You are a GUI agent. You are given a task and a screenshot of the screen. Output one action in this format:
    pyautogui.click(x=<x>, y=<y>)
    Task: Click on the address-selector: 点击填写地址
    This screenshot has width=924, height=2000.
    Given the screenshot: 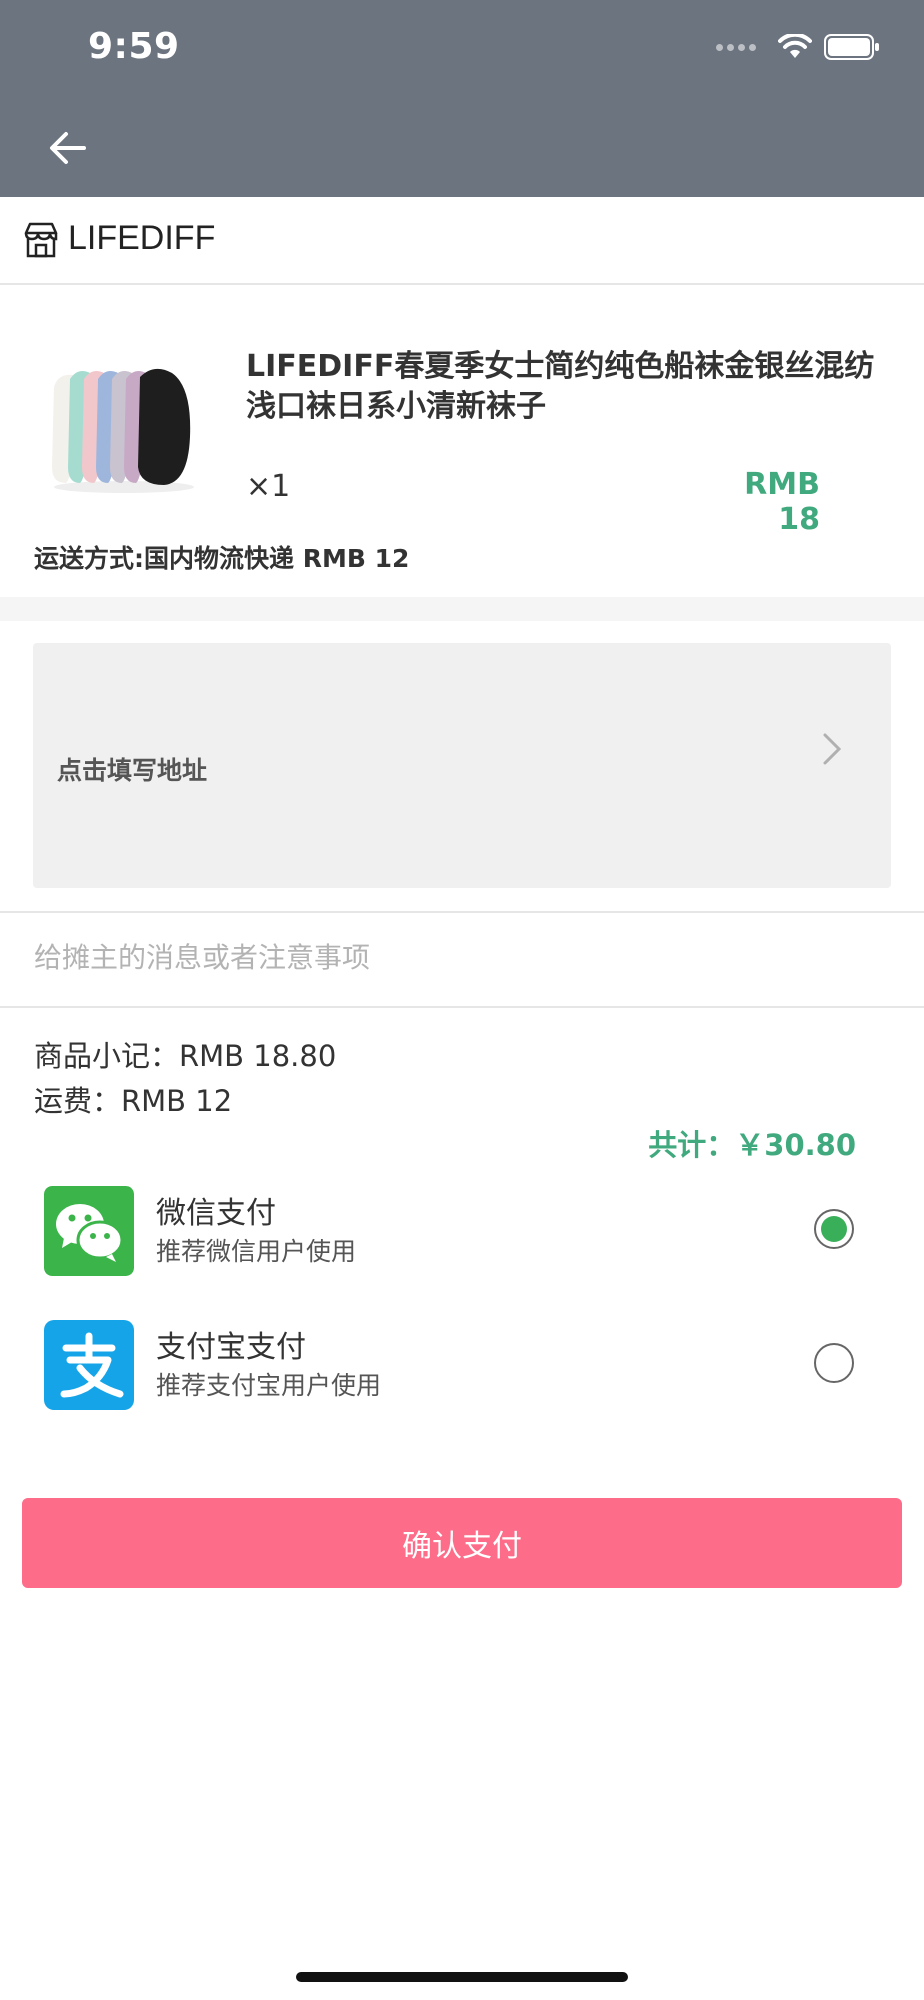 What is the action you would take?
    pyautogui.click(x=462, y=765)
    